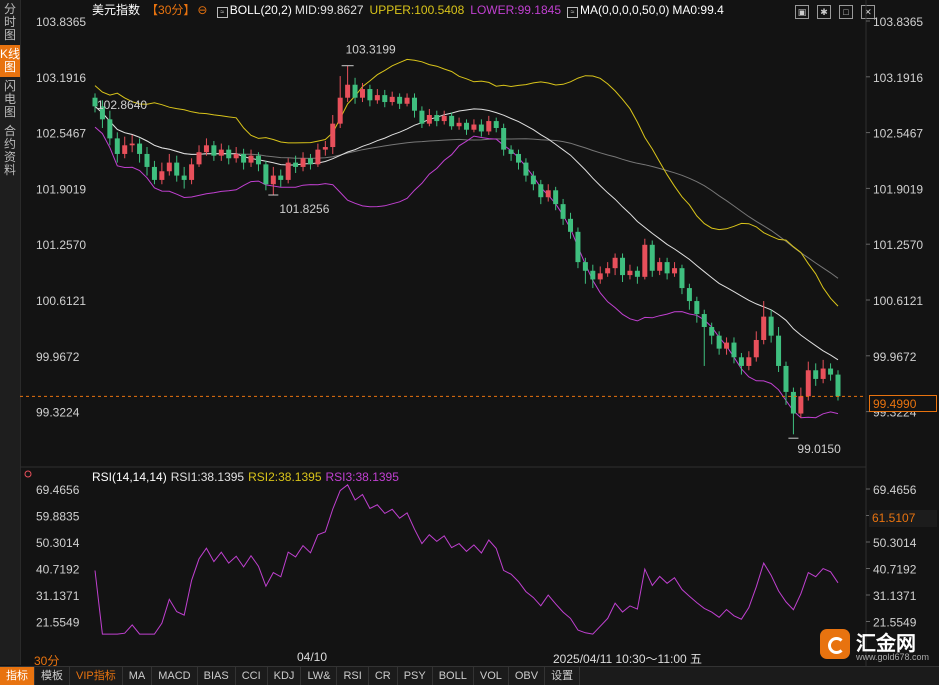 The width and height of the screenshot is (939, 685). I want to click on price-axis-left-label: 102.5467, so click(61, 134).